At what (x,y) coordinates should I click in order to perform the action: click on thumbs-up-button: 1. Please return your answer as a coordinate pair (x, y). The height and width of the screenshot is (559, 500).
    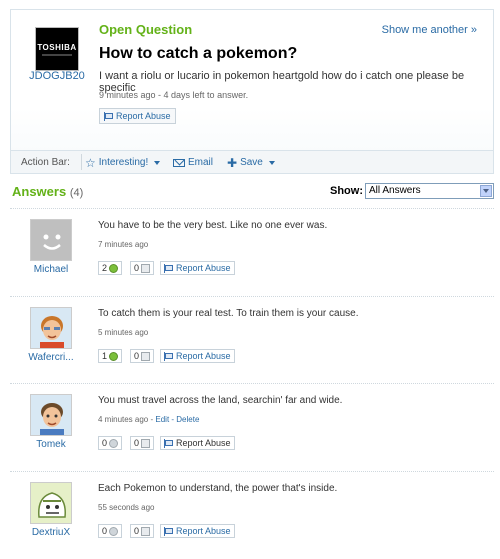
    Looking at the image, I should click on (110, 356).